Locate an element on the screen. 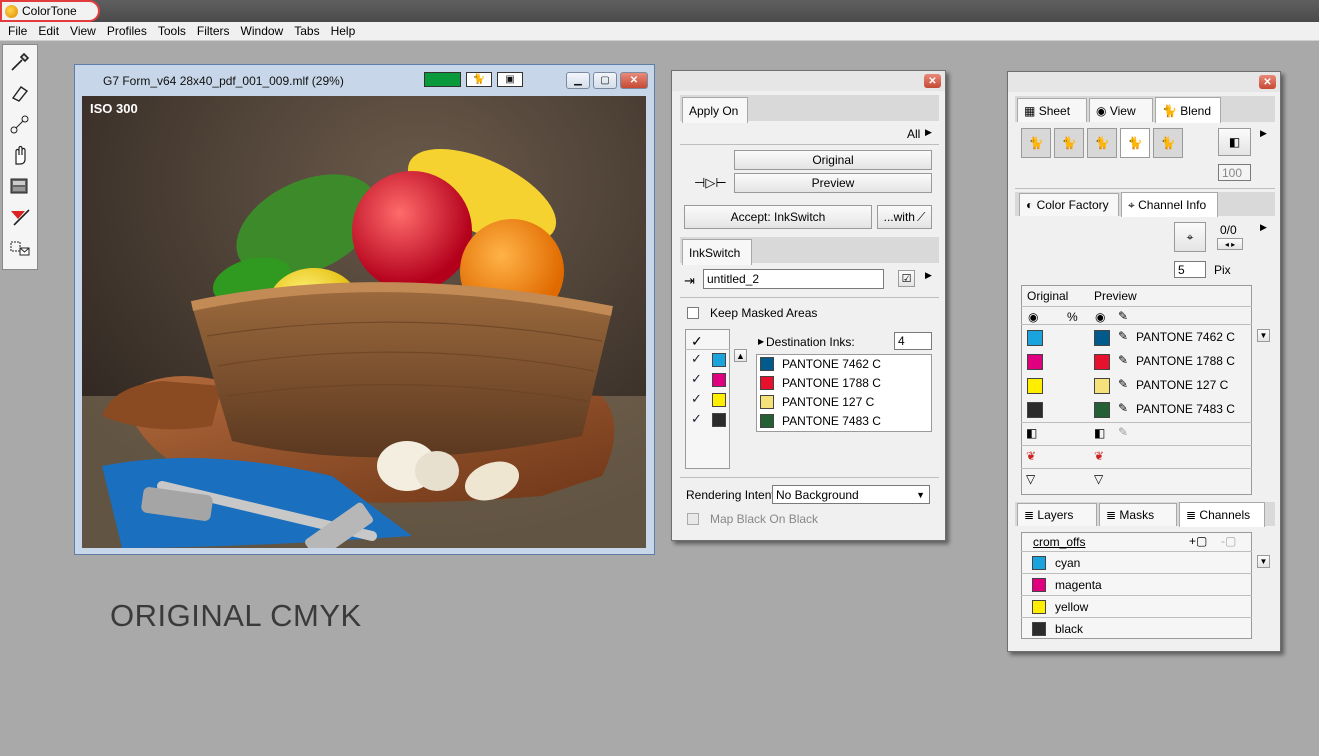  blend-mode-3-button: 🐈 is located at coordinates (1102, 143).